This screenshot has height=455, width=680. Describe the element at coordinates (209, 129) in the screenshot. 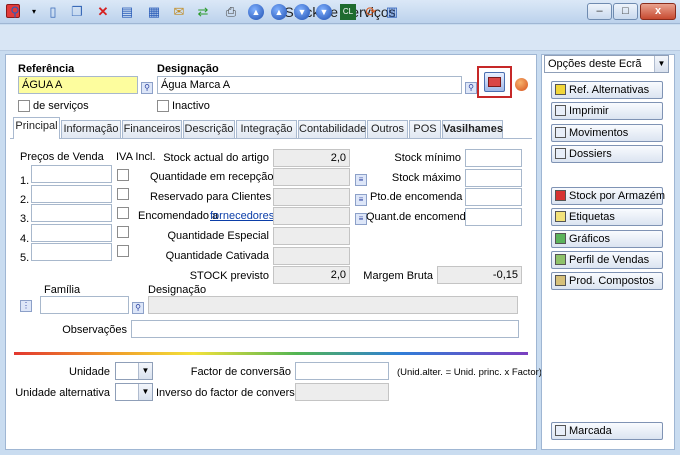

I see `tab-descricao: Descrição` at that location.